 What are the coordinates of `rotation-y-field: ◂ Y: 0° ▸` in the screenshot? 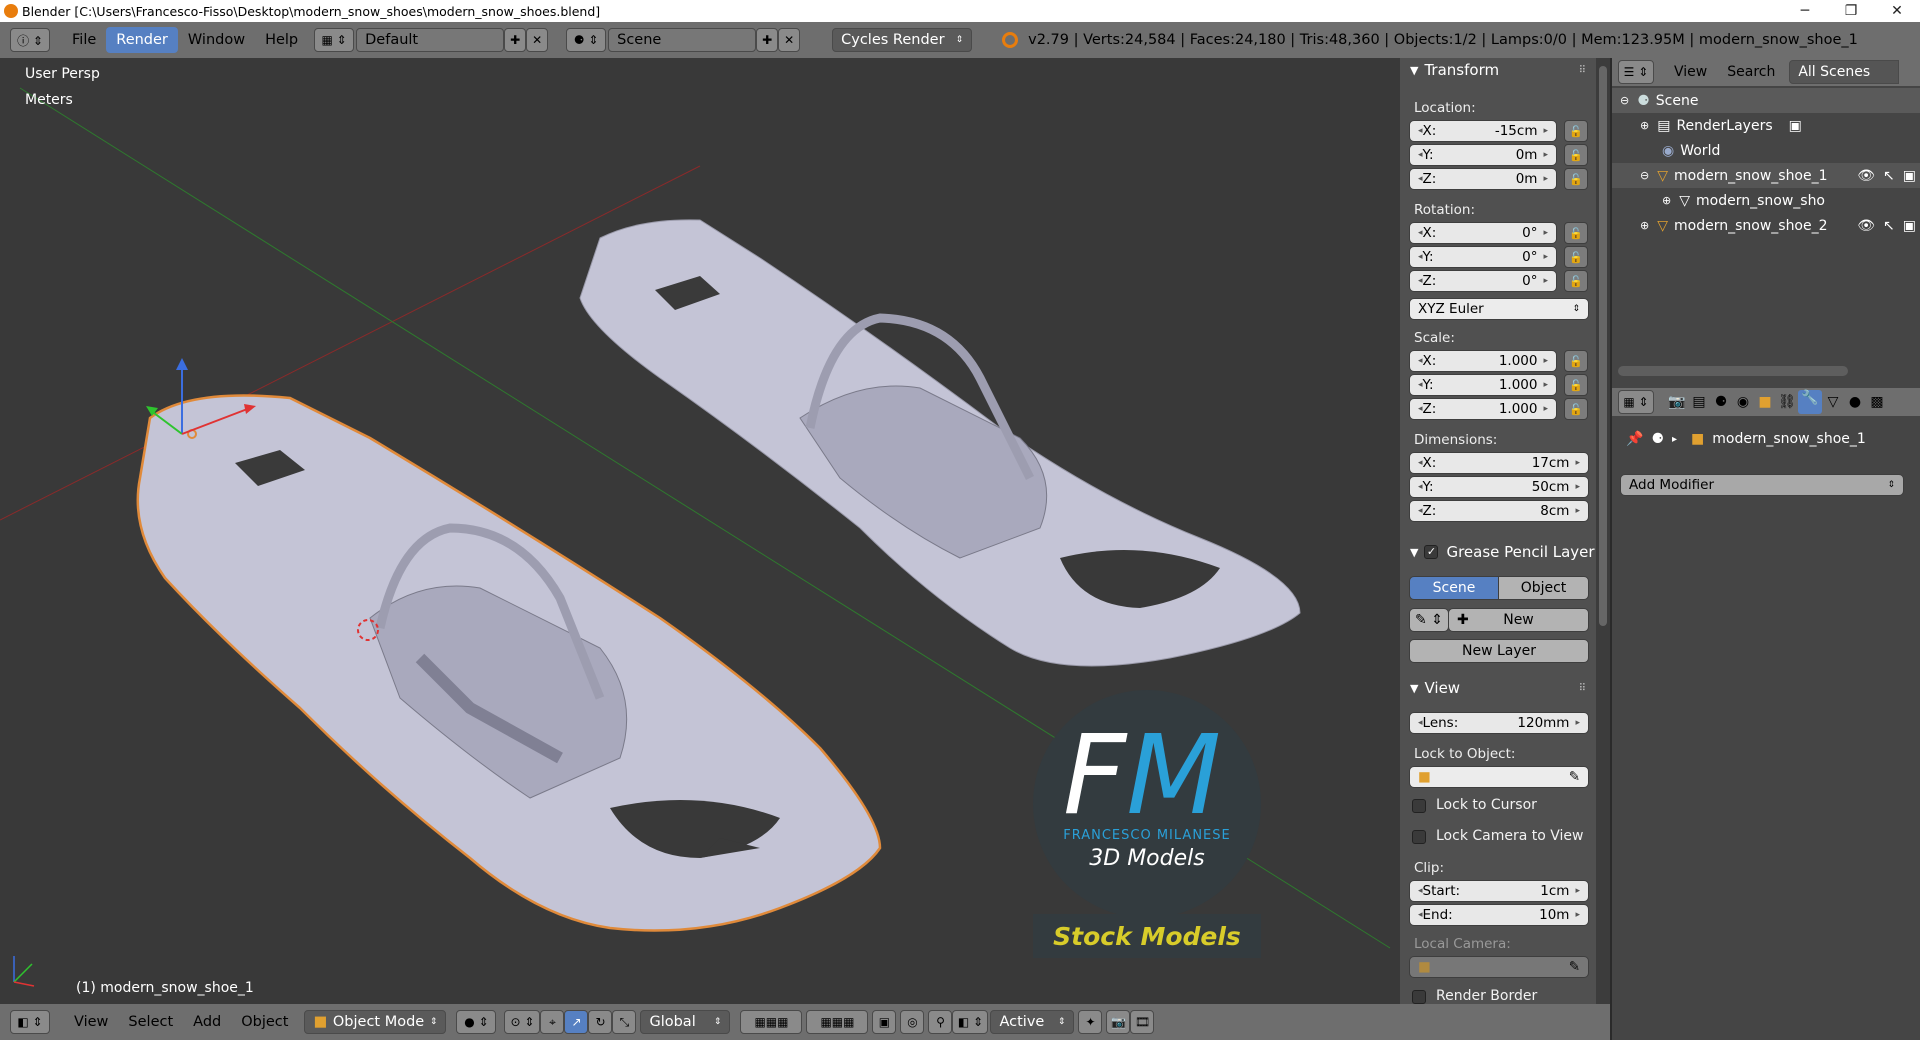 It's located at (1483, 257).